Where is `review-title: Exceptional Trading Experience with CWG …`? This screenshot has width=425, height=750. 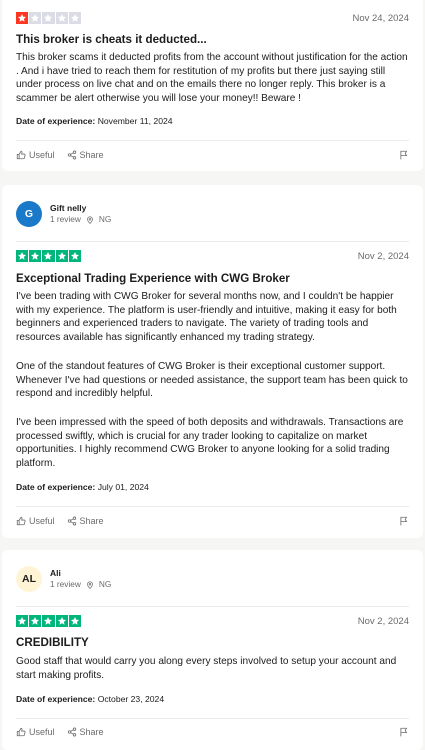 review-title: Exceptional Trading Experience with CWG … is located at coordinates (212, 278).